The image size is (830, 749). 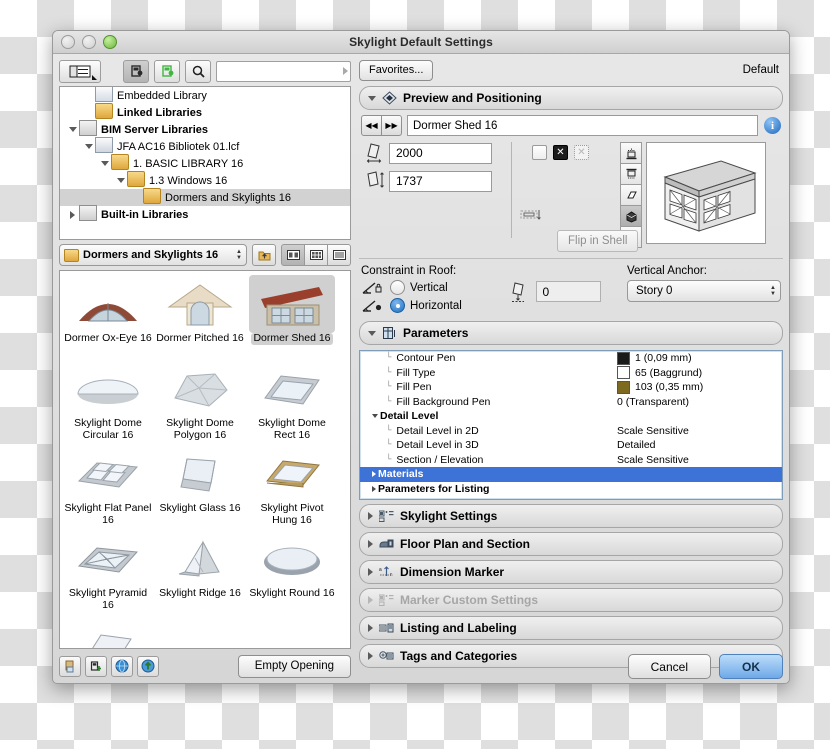 What do you see at coordinates (669, 666) in the screenshot?
I see `cancel-button: Cancel` at bounding box center [669, 666].